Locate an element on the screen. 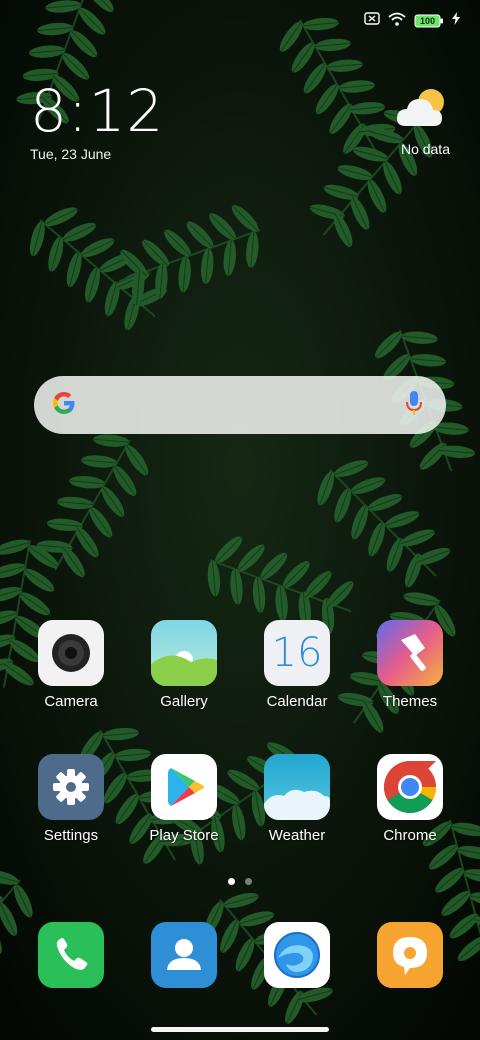 This screenshot has width=480, height=1040. gear-icon is located at coordinates (71, 787).